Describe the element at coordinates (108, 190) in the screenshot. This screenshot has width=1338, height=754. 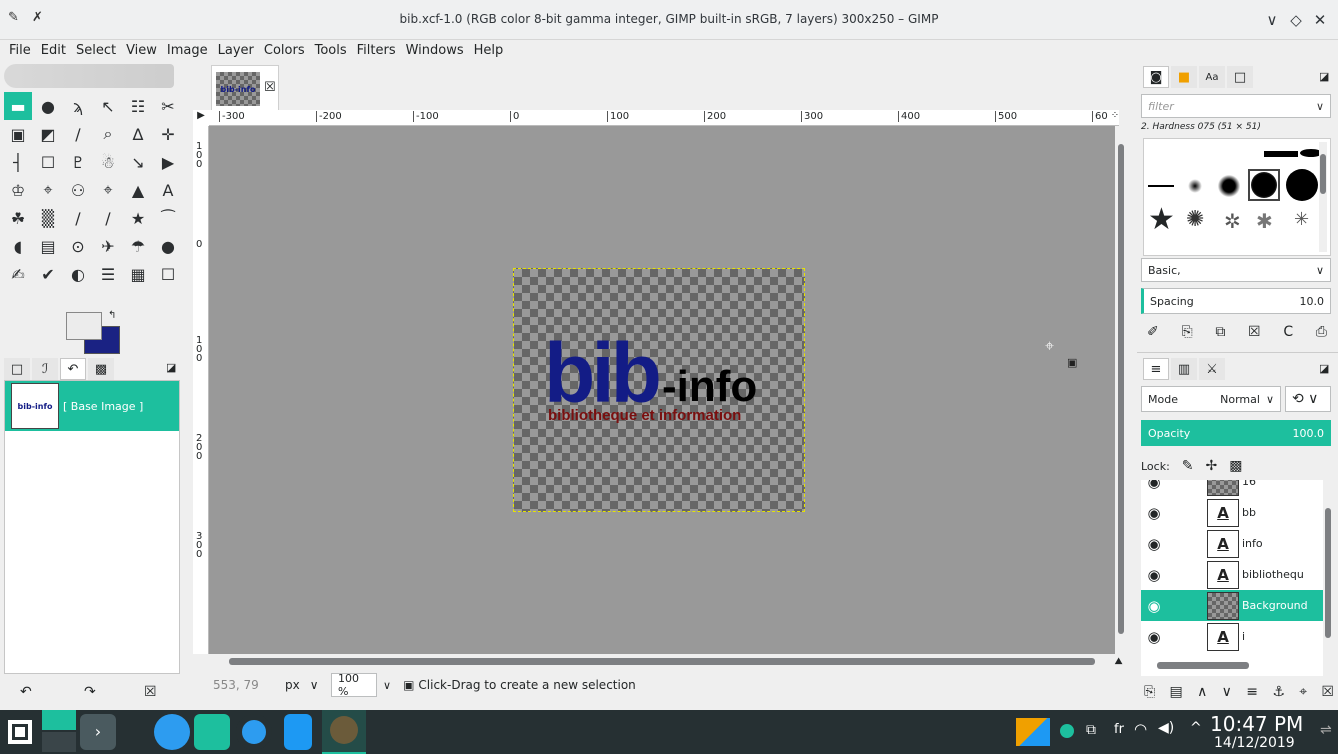
I see `tool-21-icon: ⌖` at that location.